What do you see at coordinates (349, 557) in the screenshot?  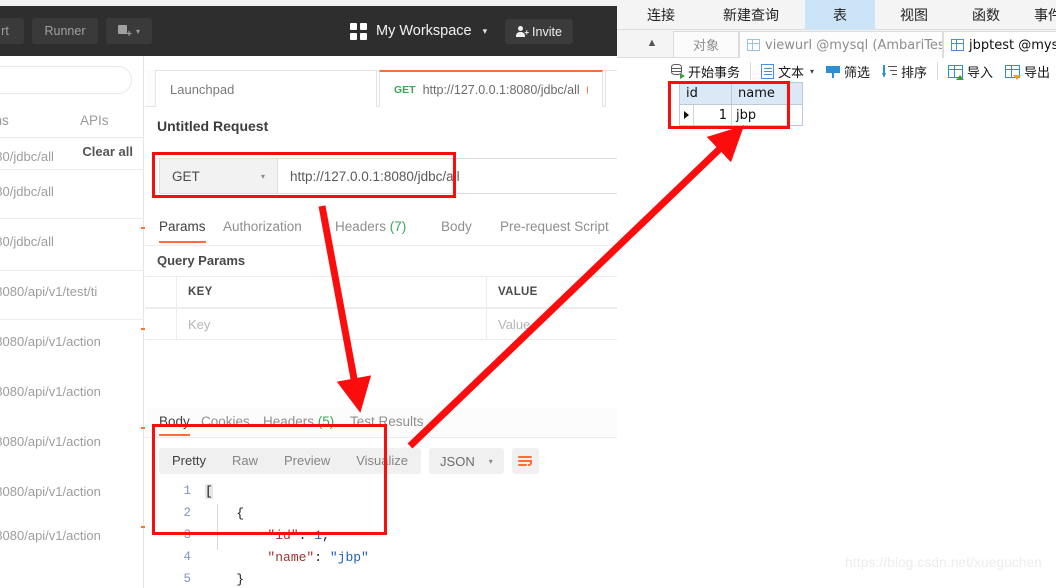 I see `code-line: 4 "name": "jbp"` at bounding box center [349, 557].